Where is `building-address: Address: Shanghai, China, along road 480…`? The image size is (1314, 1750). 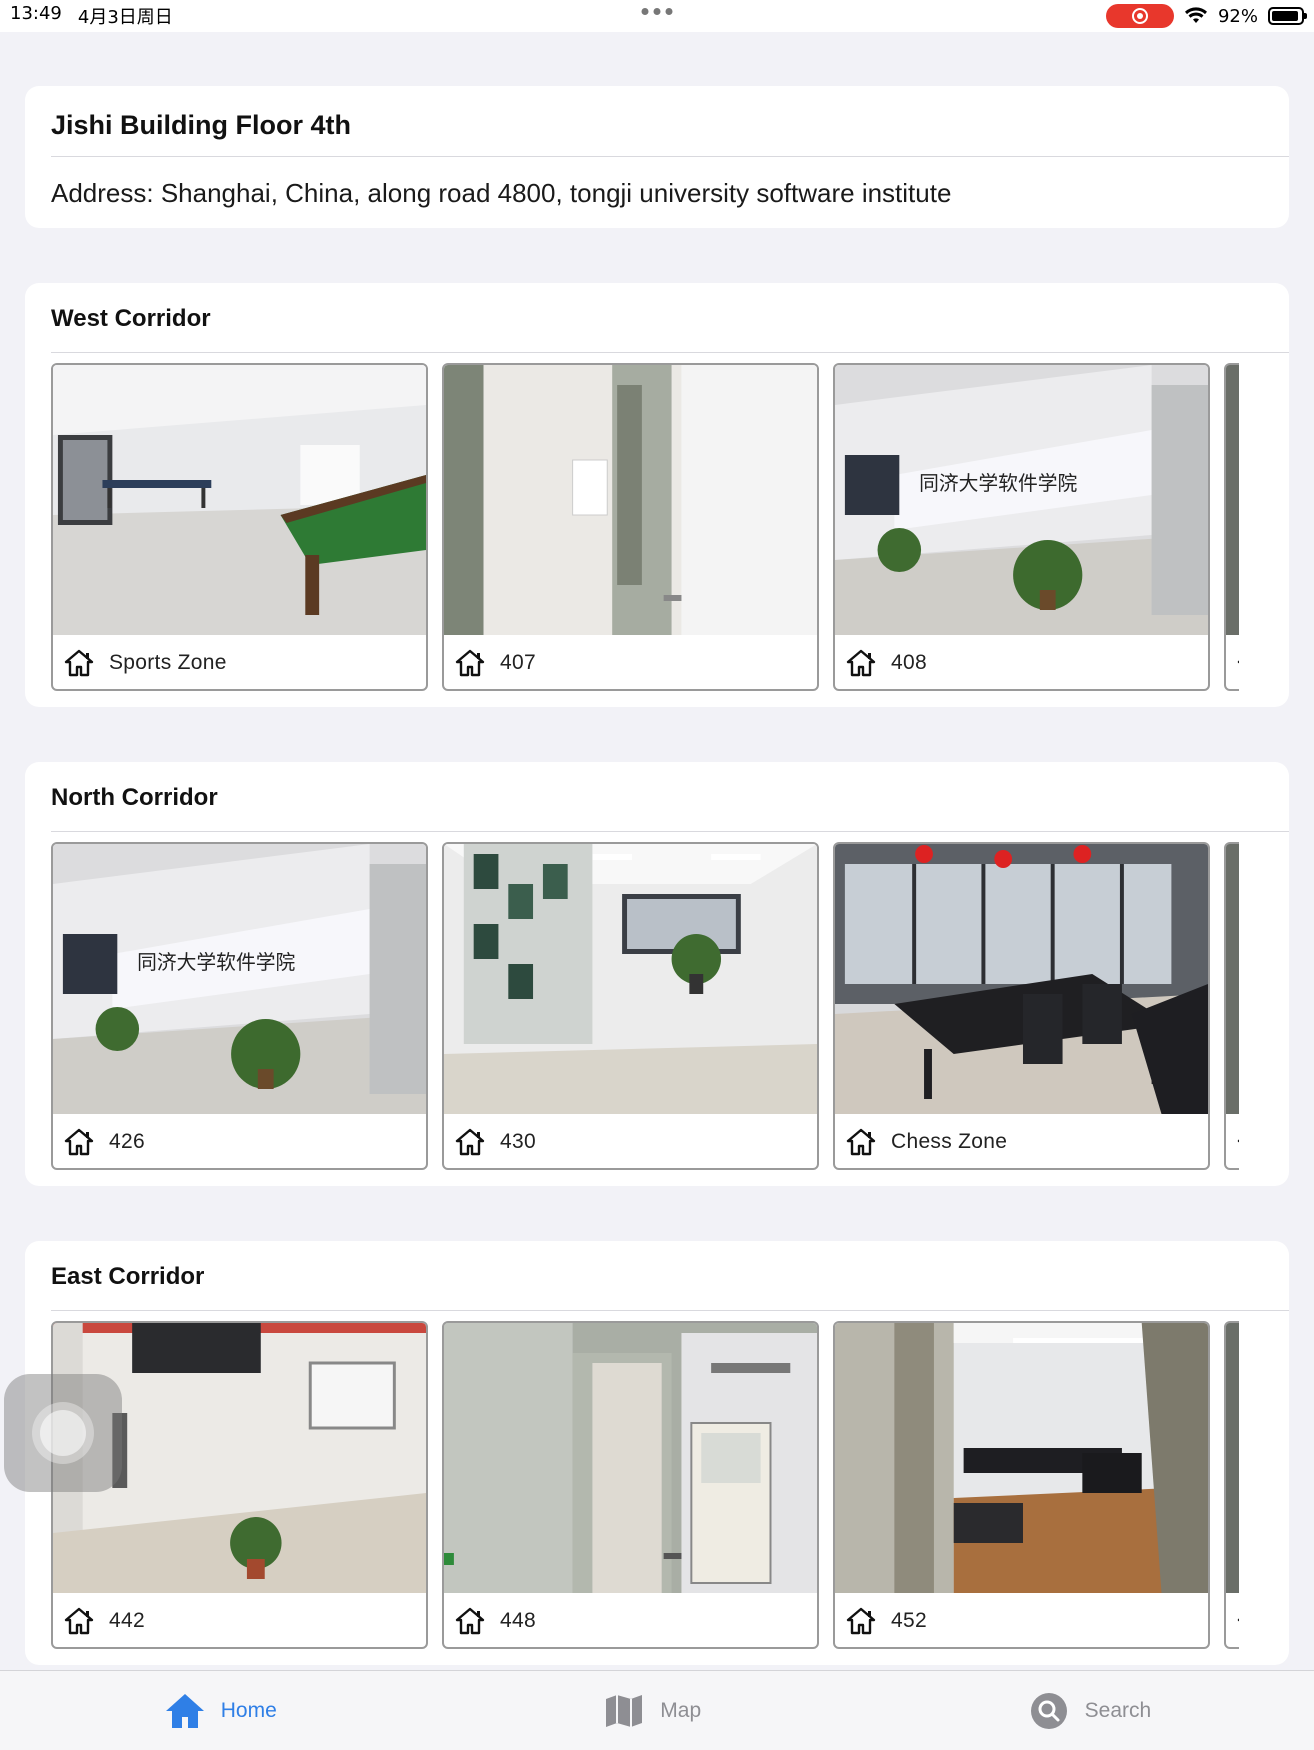
building-address: Address: Shanghai, China, along road 480… is located at coordinates (501, 193).